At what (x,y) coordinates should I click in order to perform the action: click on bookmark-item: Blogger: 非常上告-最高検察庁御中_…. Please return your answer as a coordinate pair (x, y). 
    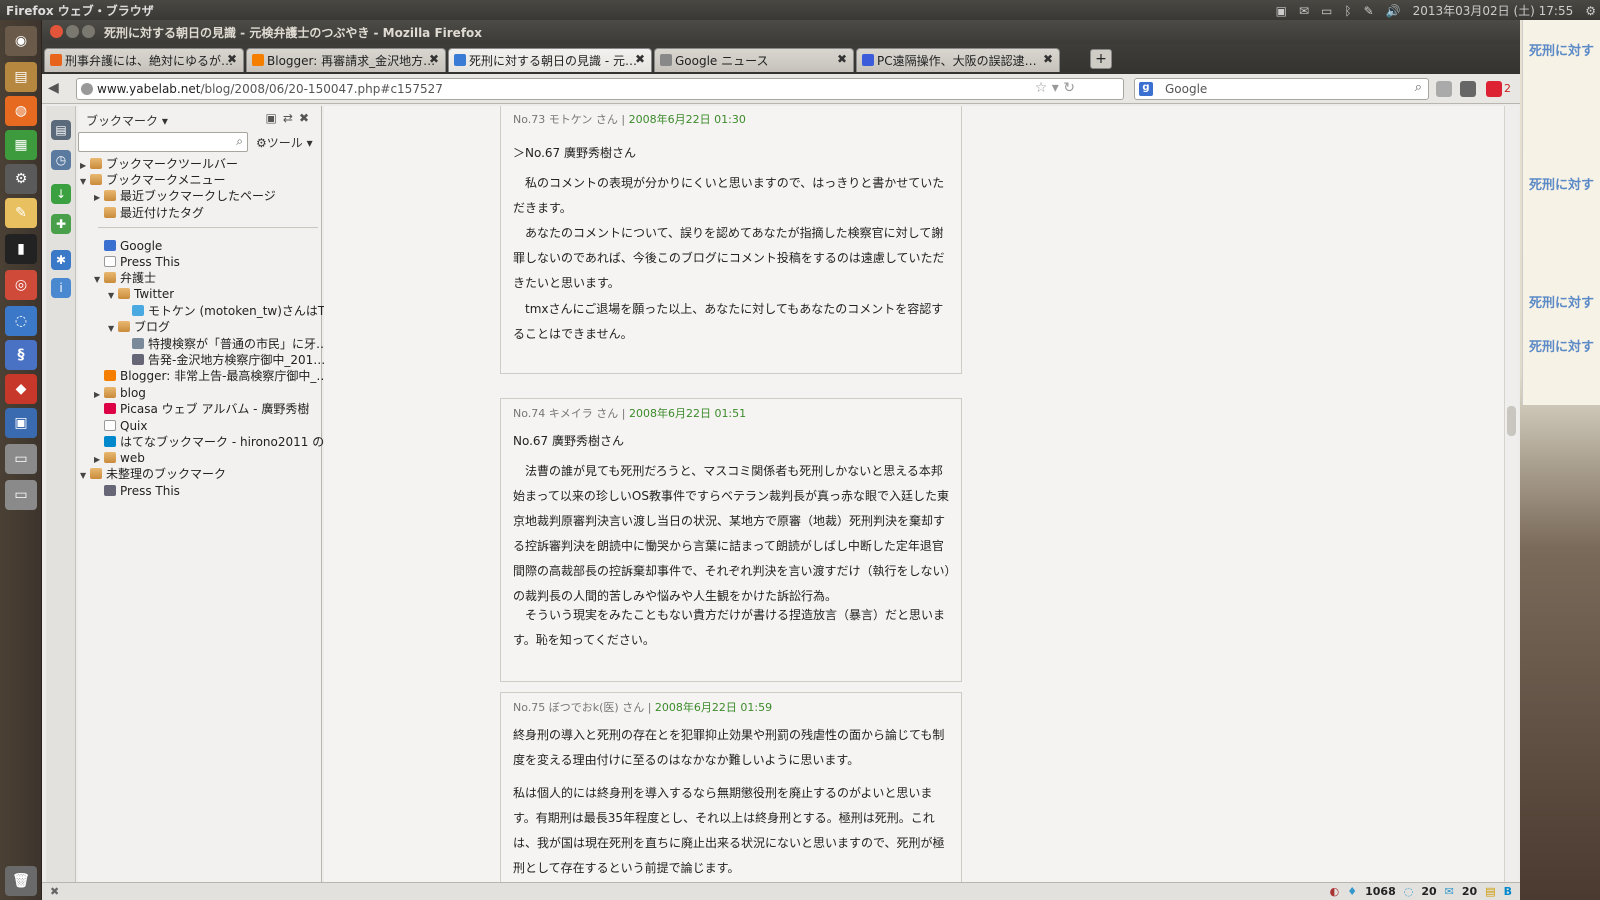
    Looking at the image, I should click on (211, 376).